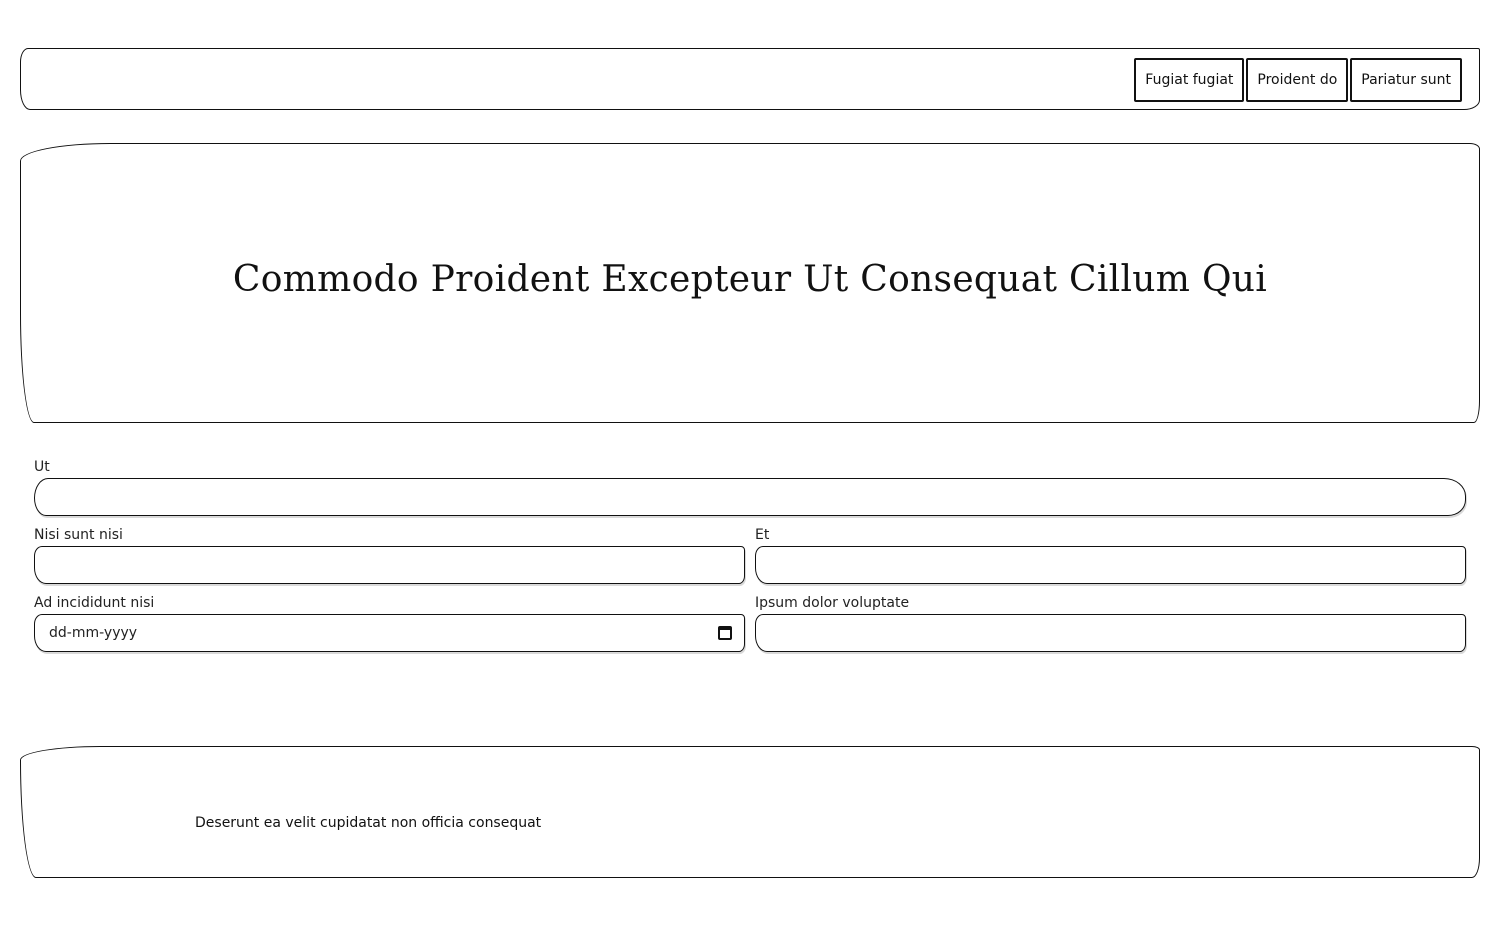 Image resolution: width=1500 pixels, height=926 pixels. What do you see at coordinates (1110, 565) in the screenshot?
I see `et-input` at bounding box center [1110, 565].